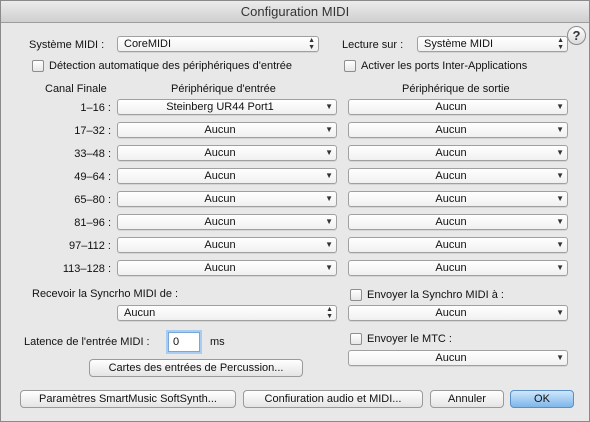  Describe the element at coordinates (295, 12) in the screenshot. I see `window-title: Configuration MIDI` at that location.